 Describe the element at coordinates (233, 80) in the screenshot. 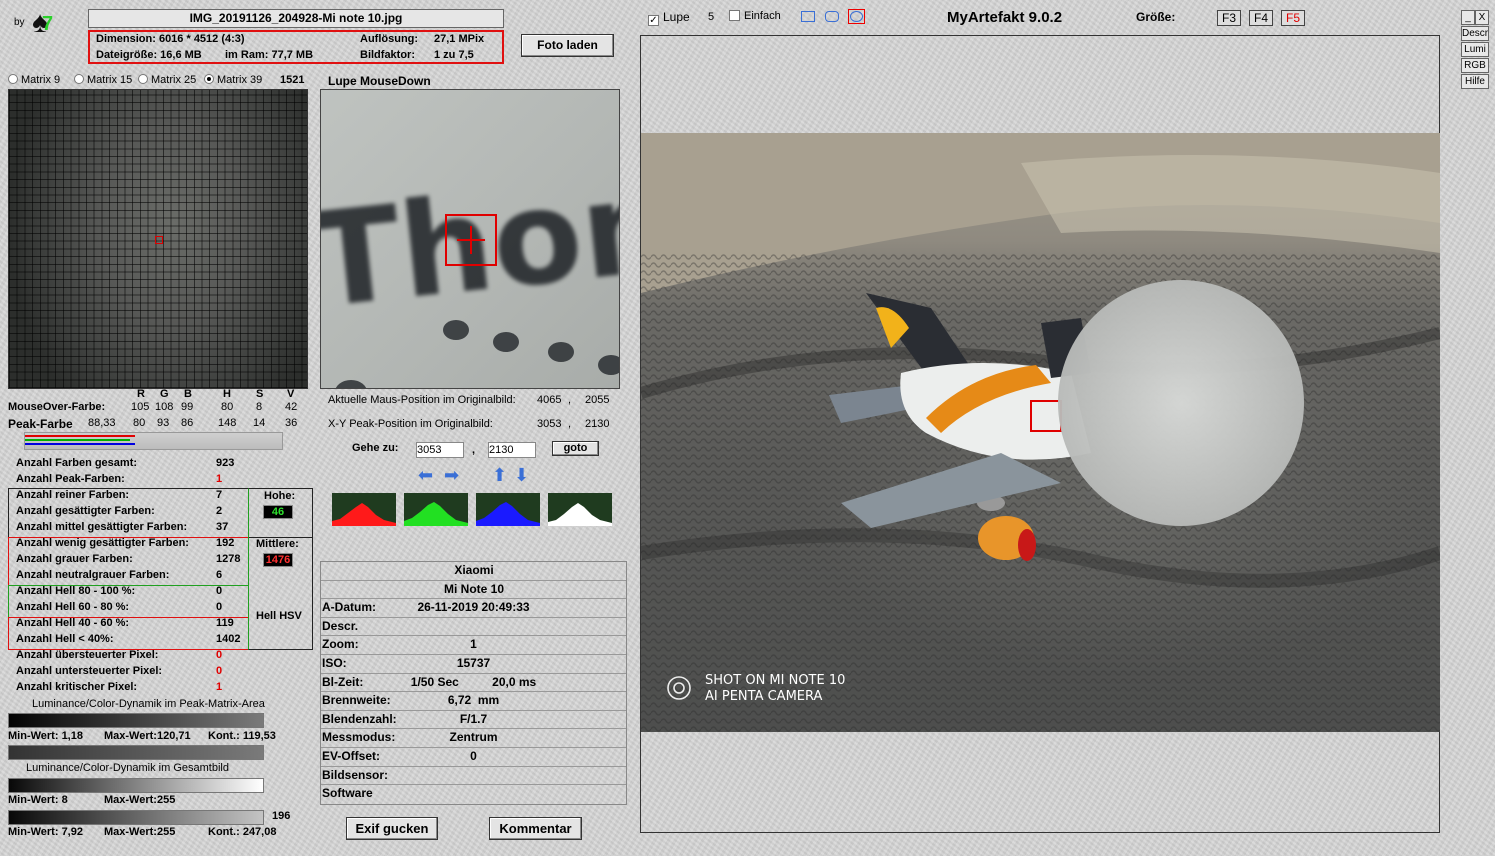

I see `matrix-option-39: Matrix 39` at that location.